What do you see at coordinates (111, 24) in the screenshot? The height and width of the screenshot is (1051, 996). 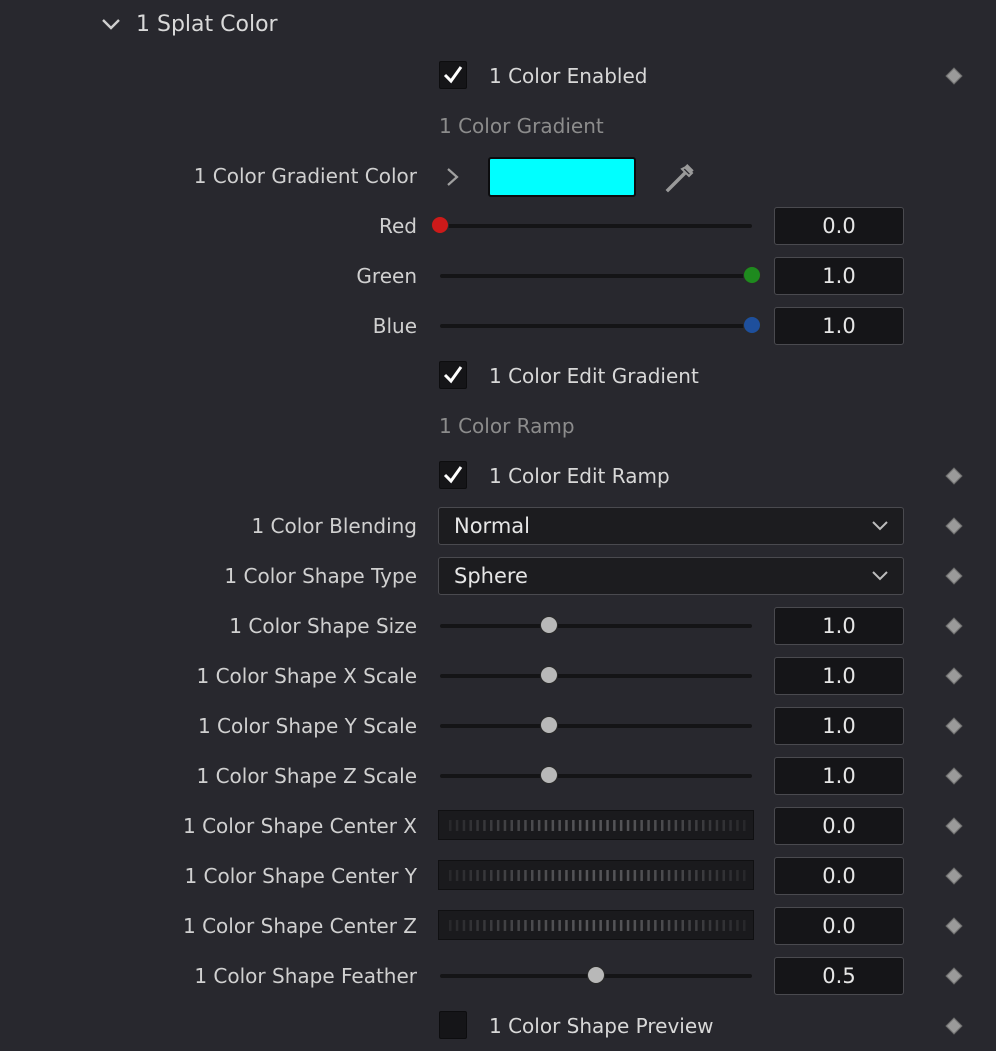 I see `chevron-down-icon` at bounding box center [111, 24].